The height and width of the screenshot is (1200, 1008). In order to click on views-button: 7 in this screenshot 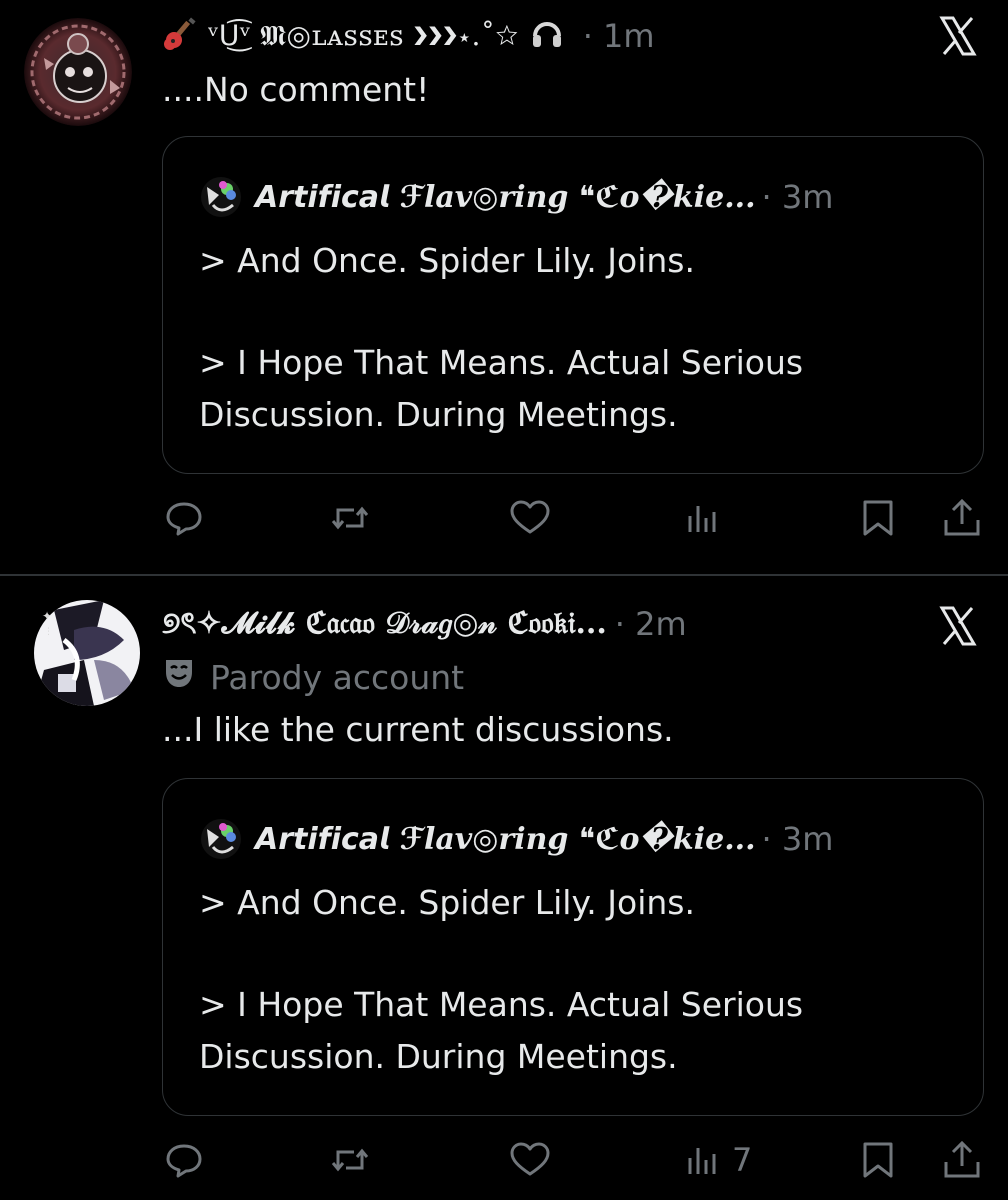, I will do `click(718, 1160)`.